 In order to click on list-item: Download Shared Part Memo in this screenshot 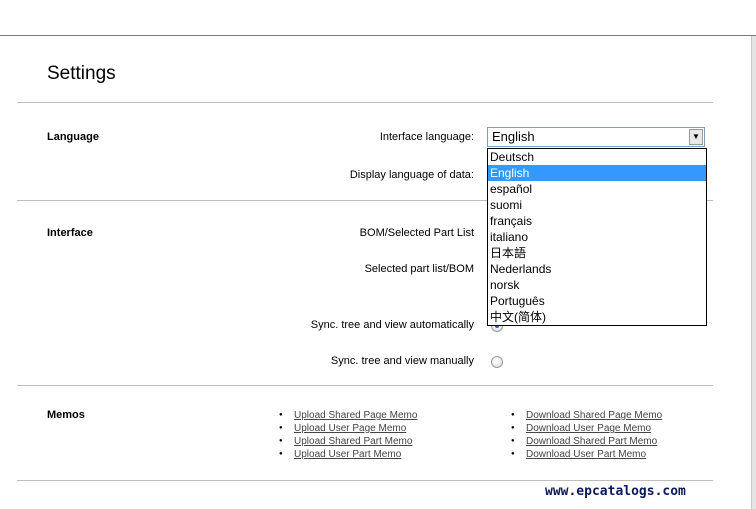, I will do `click(586, 441)`.